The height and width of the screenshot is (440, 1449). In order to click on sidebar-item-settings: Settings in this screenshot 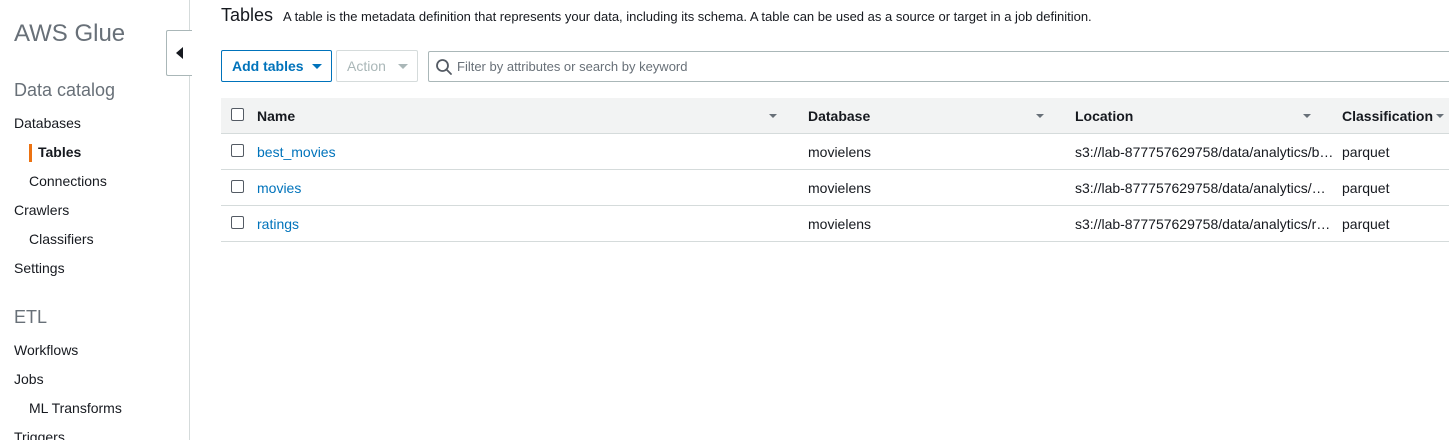, I will do `click(39, 268)`.